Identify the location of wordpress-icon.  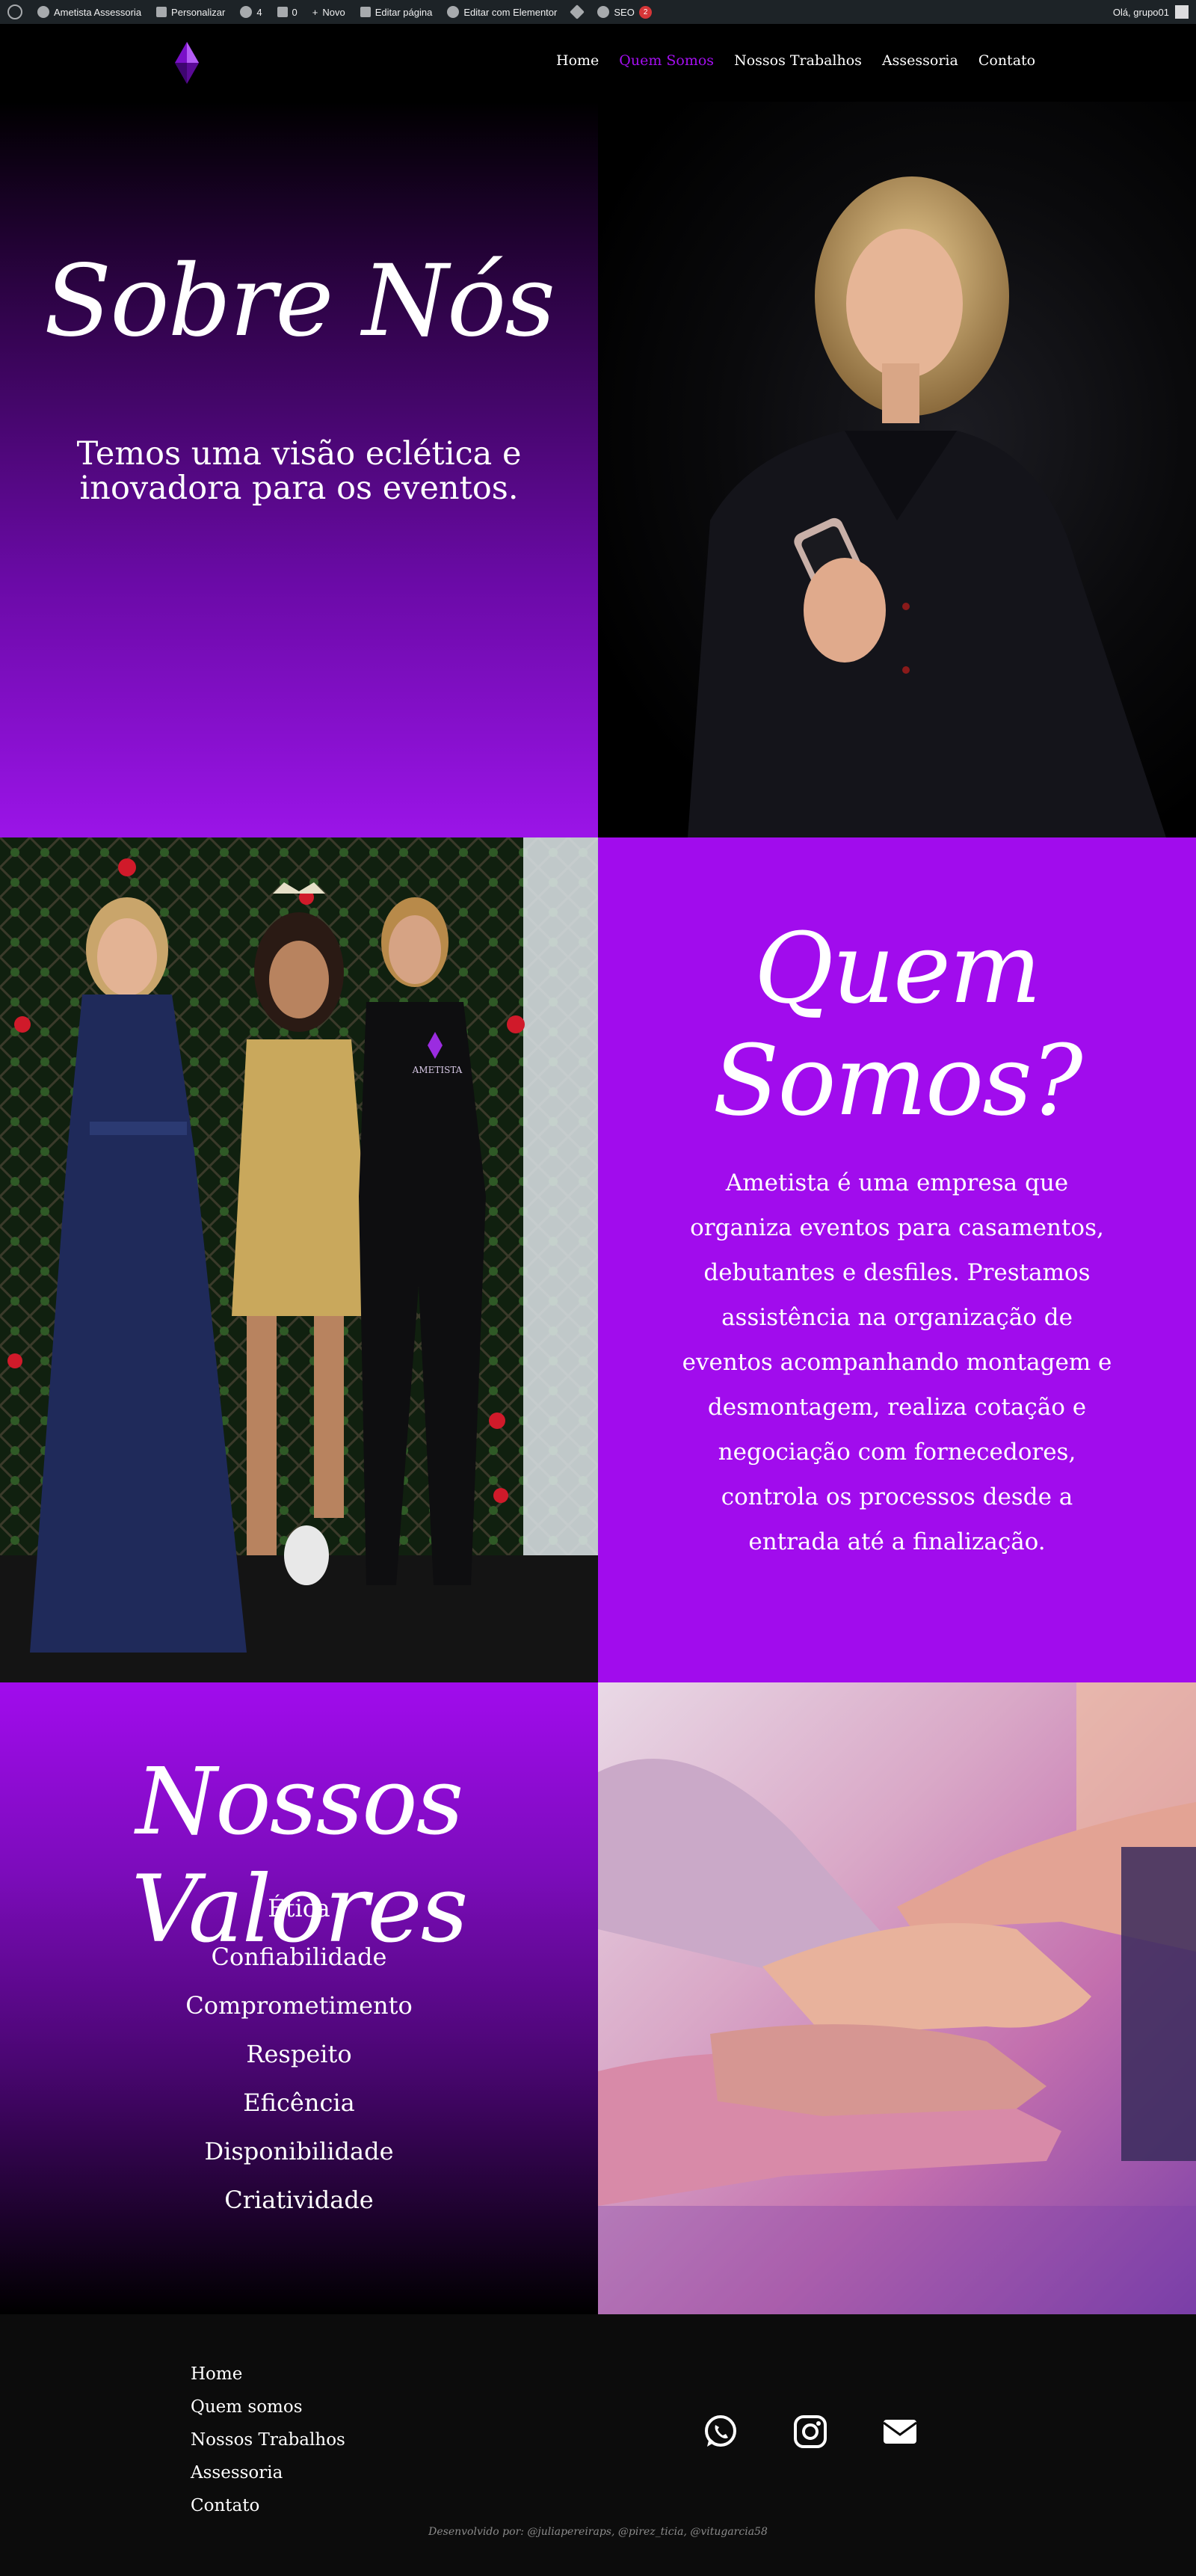
(14, 11).